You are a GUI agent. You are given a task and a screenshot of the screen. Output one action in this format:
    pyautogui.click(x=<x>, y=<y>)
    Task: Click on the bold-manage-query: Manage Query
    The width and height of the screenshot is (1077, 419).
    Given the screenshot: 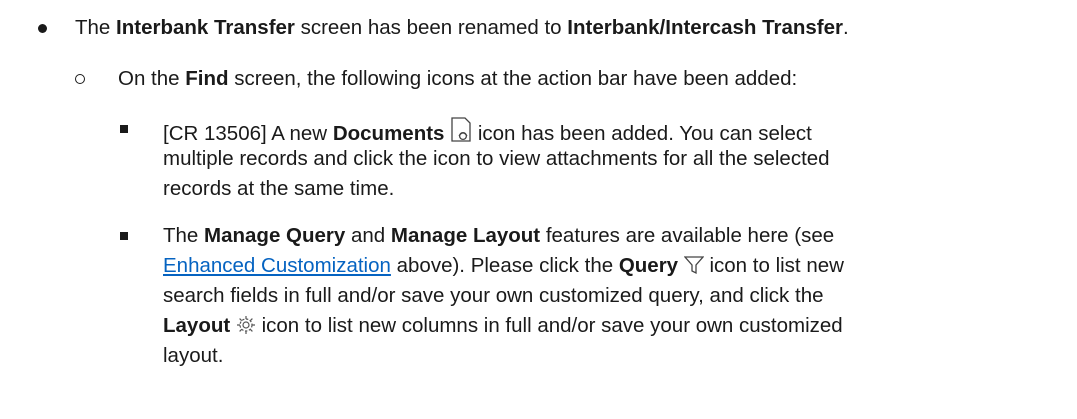 What is the action you would take?
    pyautogui.click(x=275, y=235)
    